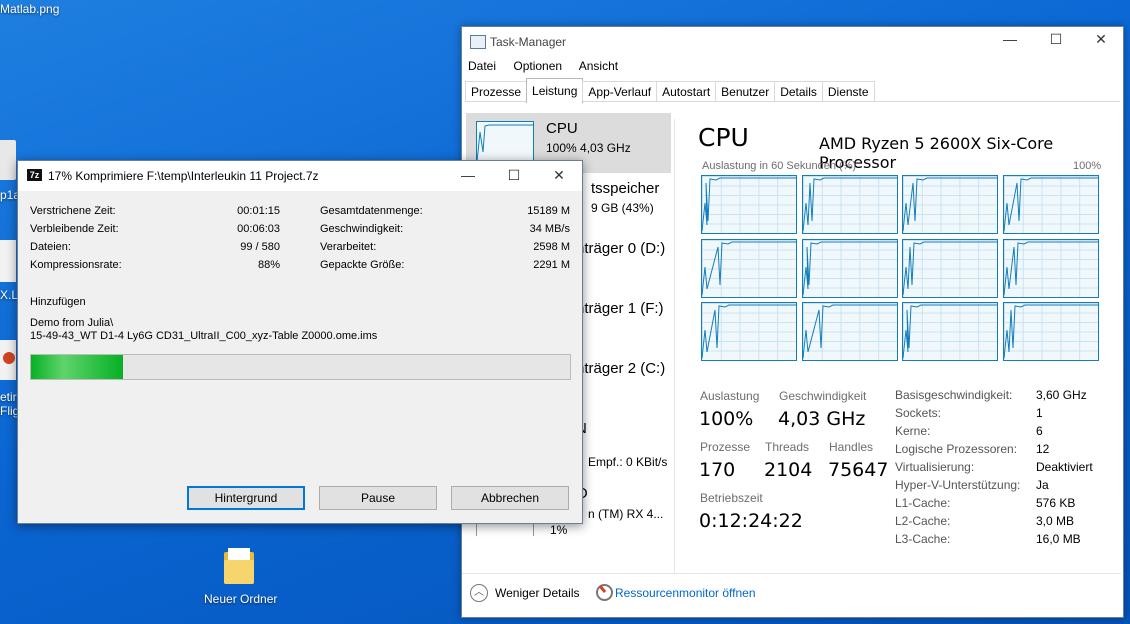 Image resolution: width=1130 pixels, height=624 pixels. What do you see at coordinates (1039, 431) in the screenshot?
I see `info-value: 6` at bounding box center [1039, 431].